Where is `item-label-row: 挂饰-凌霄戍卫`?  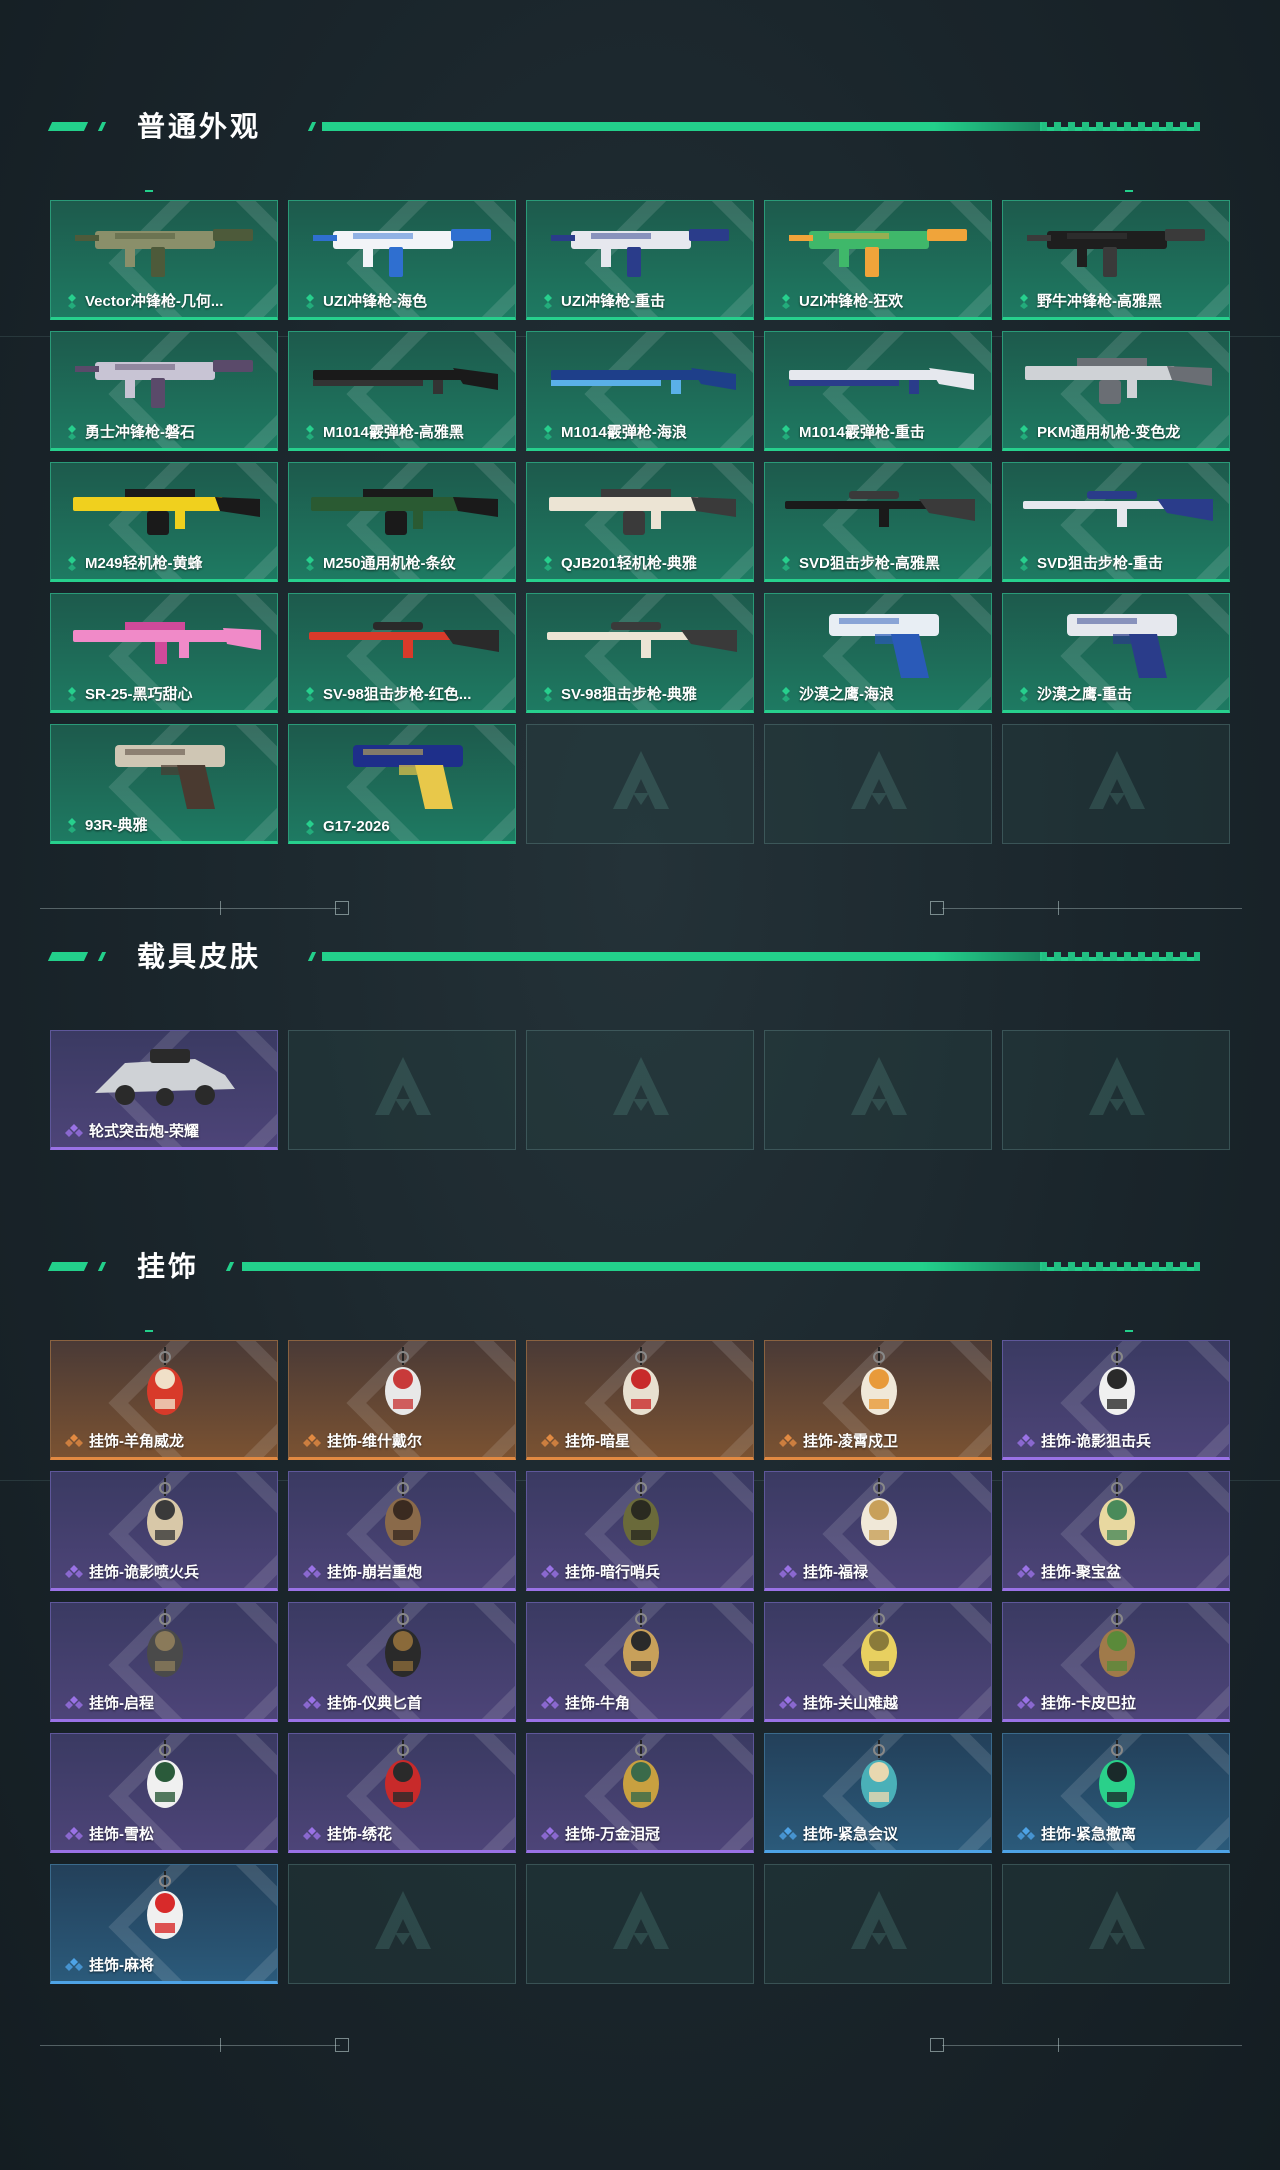
item-label-row: 挂饰-凌霄戍卫 is located at coordinates (838, 1440).